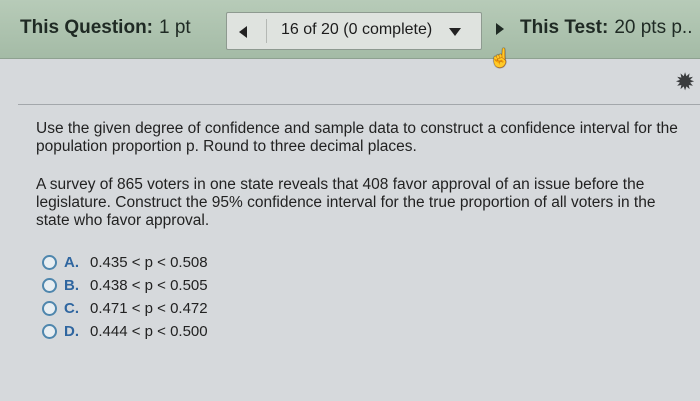 This screenshot has width=700, height=401. Describe the element at coordinates (175, 27) in the screenshot. I see `question-points: 1 pt` at that location.